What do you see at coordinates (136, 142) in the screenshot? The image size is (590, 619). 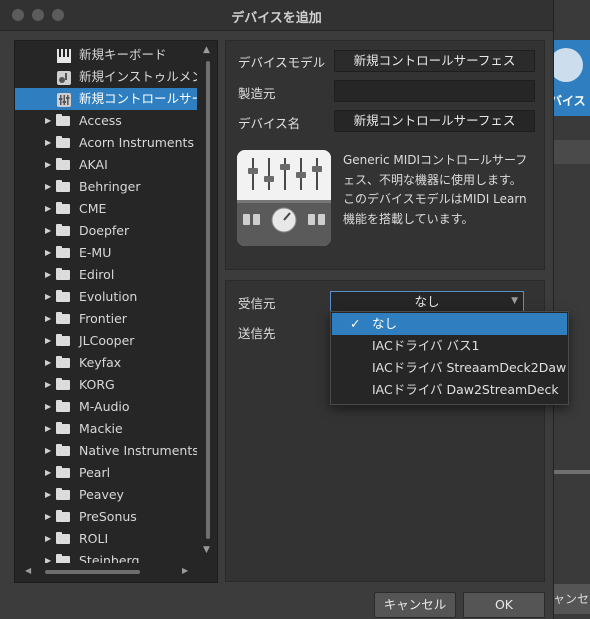 I see `tree-item-label: Acorn Instruments` at bounding box center [136, 142].